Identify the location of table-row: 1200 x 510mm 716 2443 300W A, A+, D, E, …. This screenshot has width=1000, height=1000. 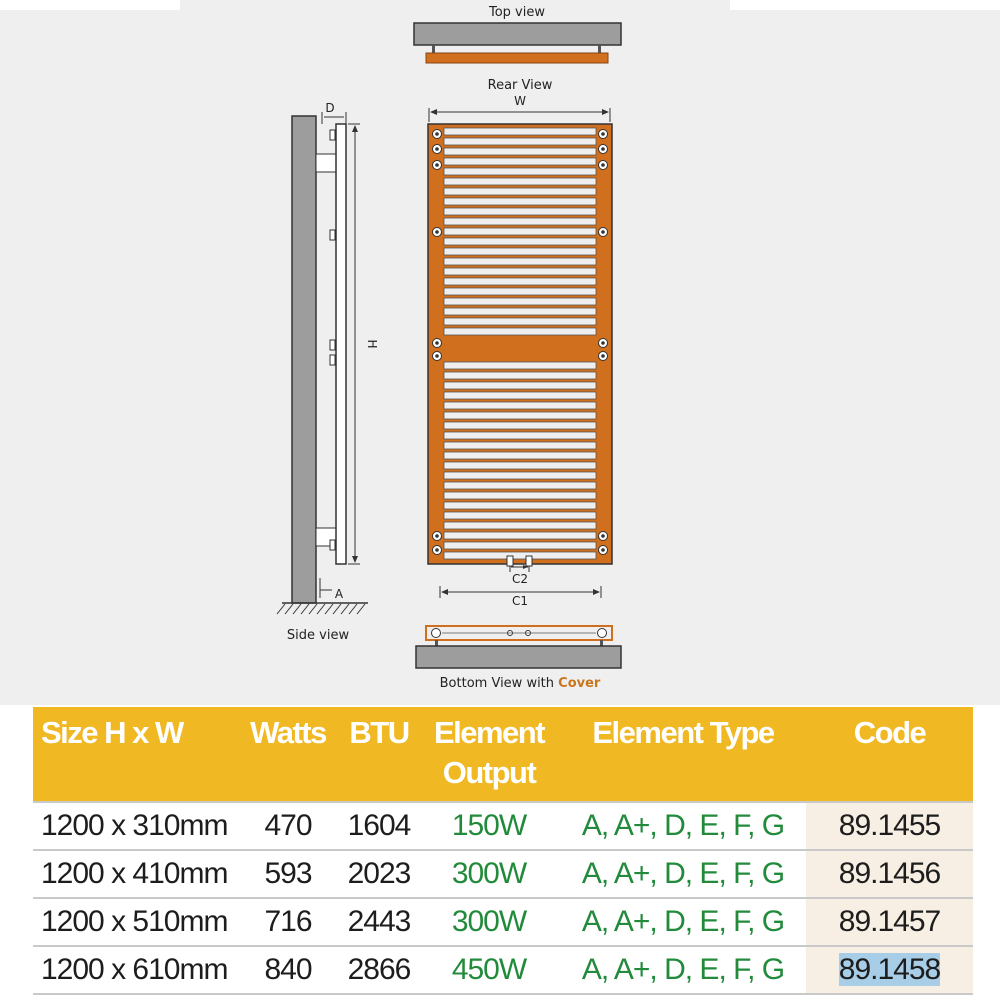
(503, 921).